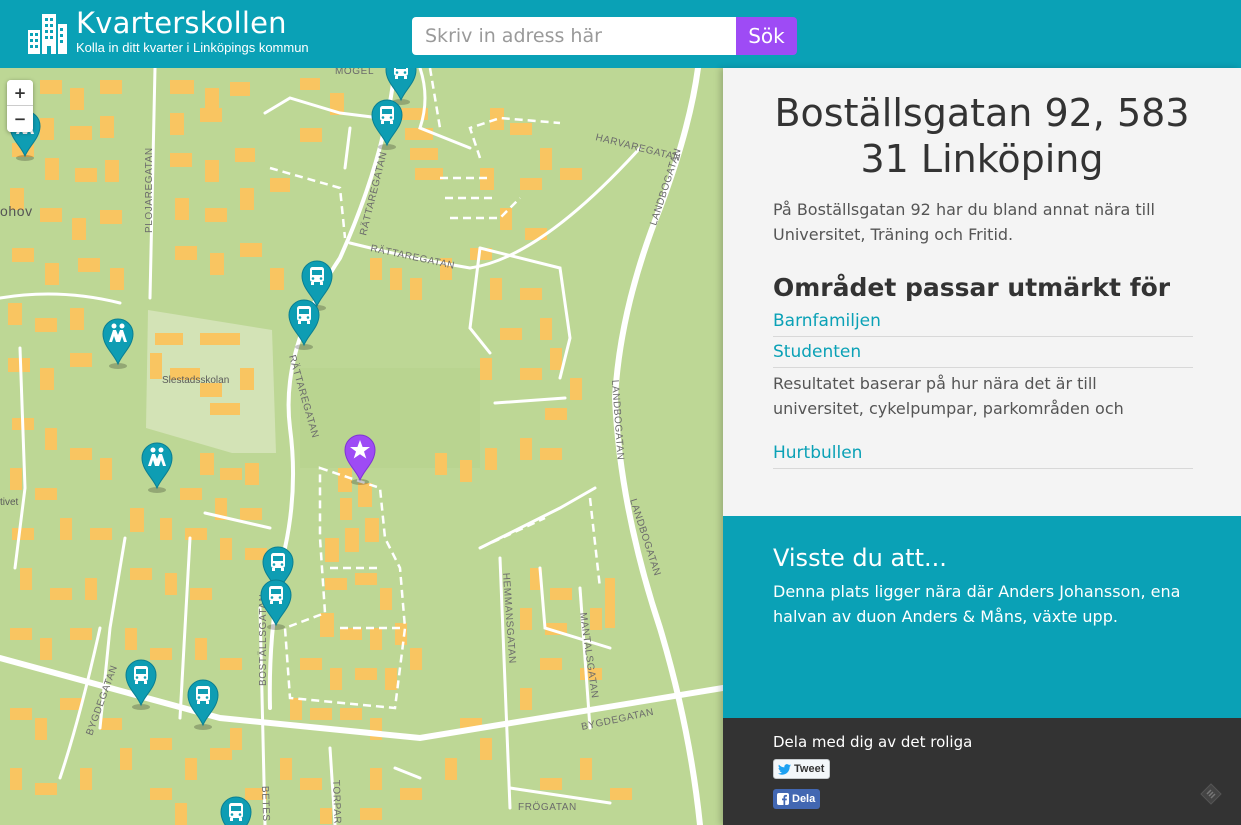 The width and height of the screenshot is (1241, 825). I want to click on city-buildings-icon, so click(47, 34).